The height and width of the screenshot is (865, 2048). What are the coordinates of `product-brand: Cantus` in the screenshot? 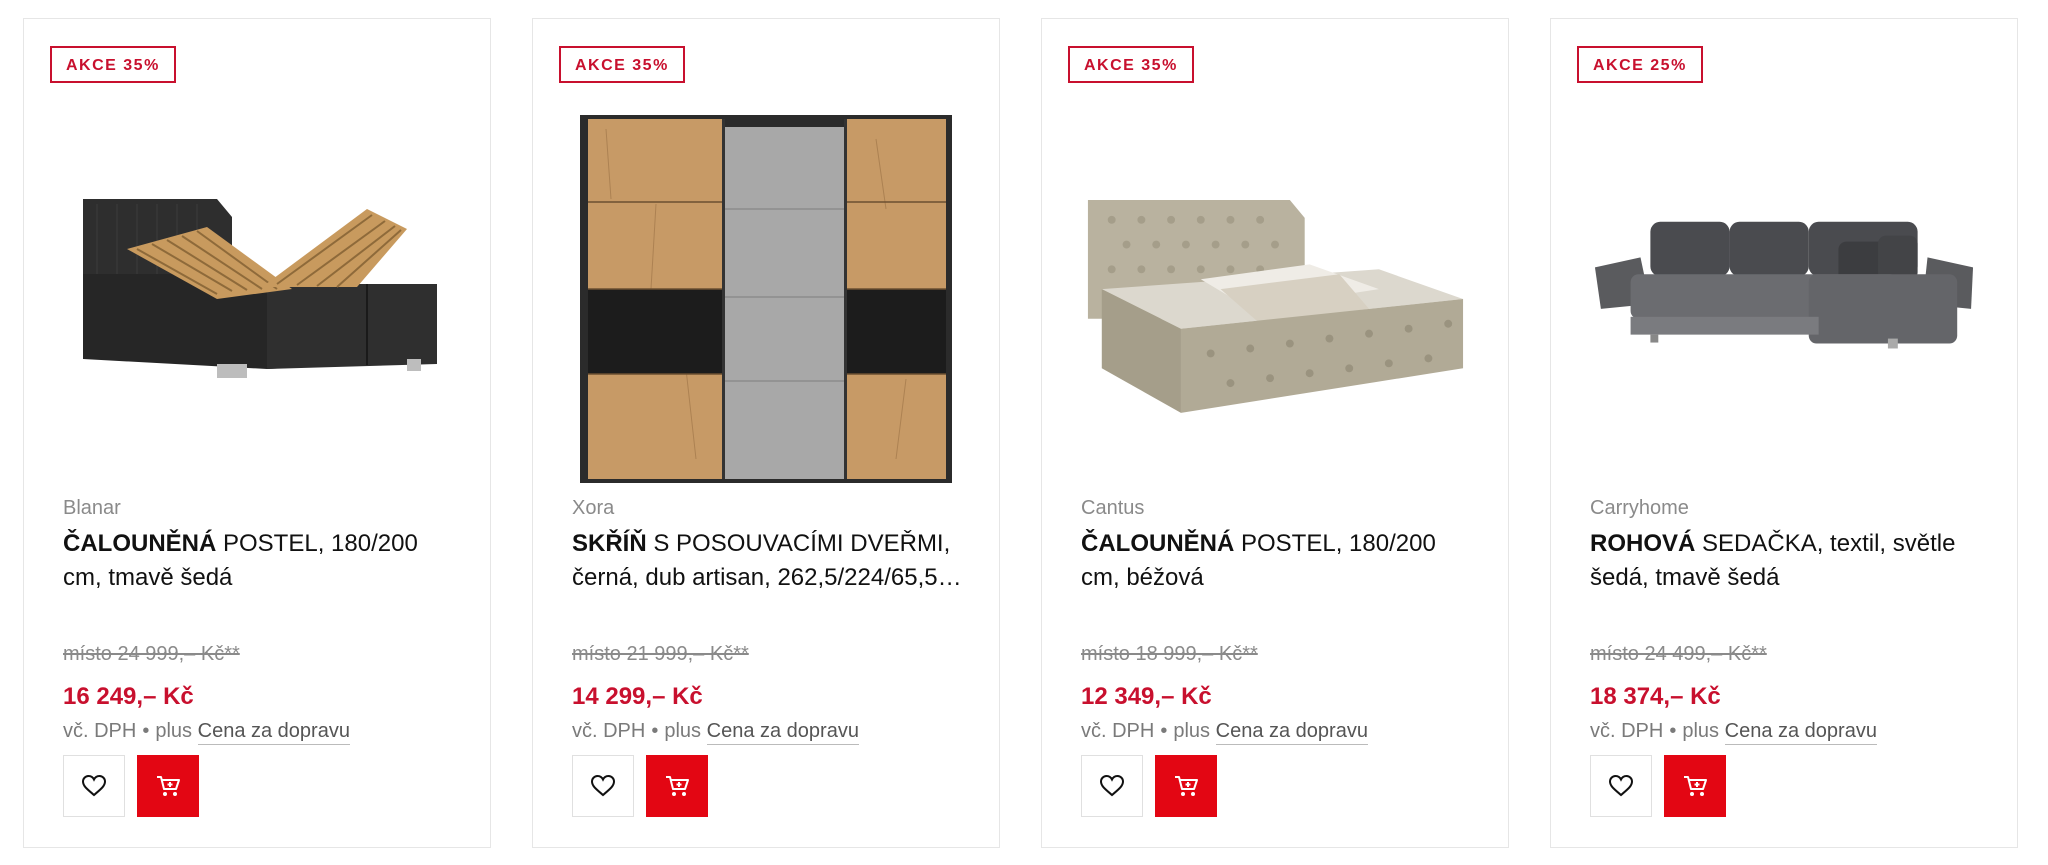 It's located at (1113, 508).